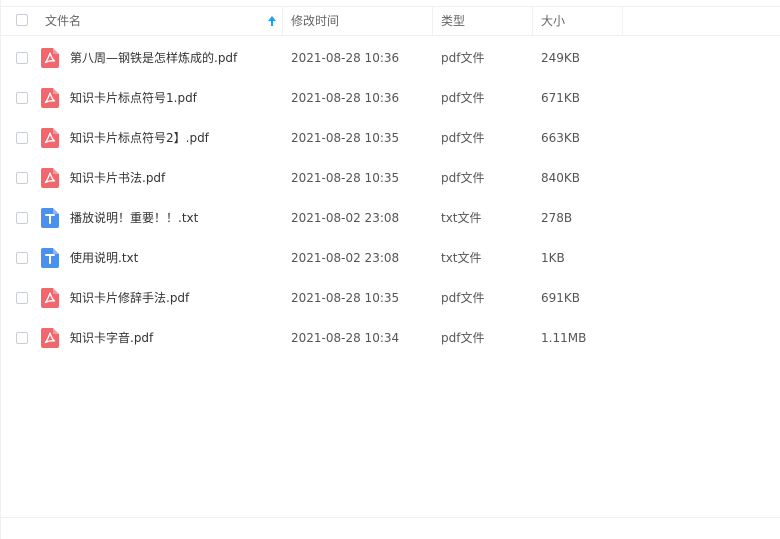 This screenshot has height=539, width=780. Describe the element at coordinates (453, 21) in the screenshot. I see `column-header-type: 类型` at that location.